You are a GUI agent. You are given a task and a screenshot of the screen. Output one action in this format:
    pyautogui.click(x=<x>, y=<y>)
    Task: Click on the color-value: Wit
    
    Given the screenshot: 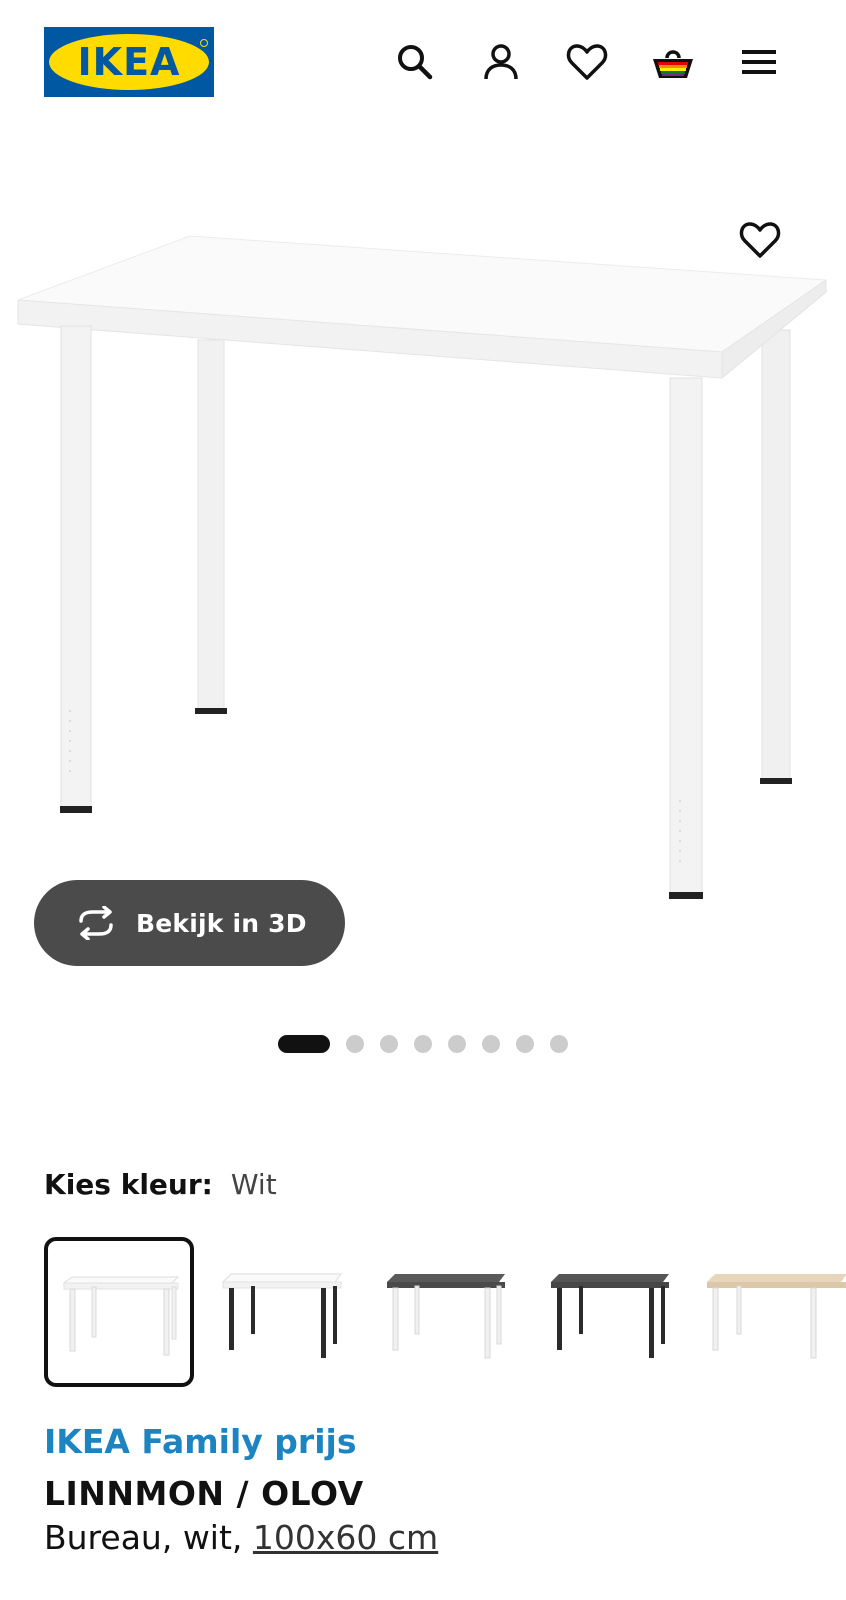 What is the action you would take?
    pyautogui.click(x=253, y=1184)
    